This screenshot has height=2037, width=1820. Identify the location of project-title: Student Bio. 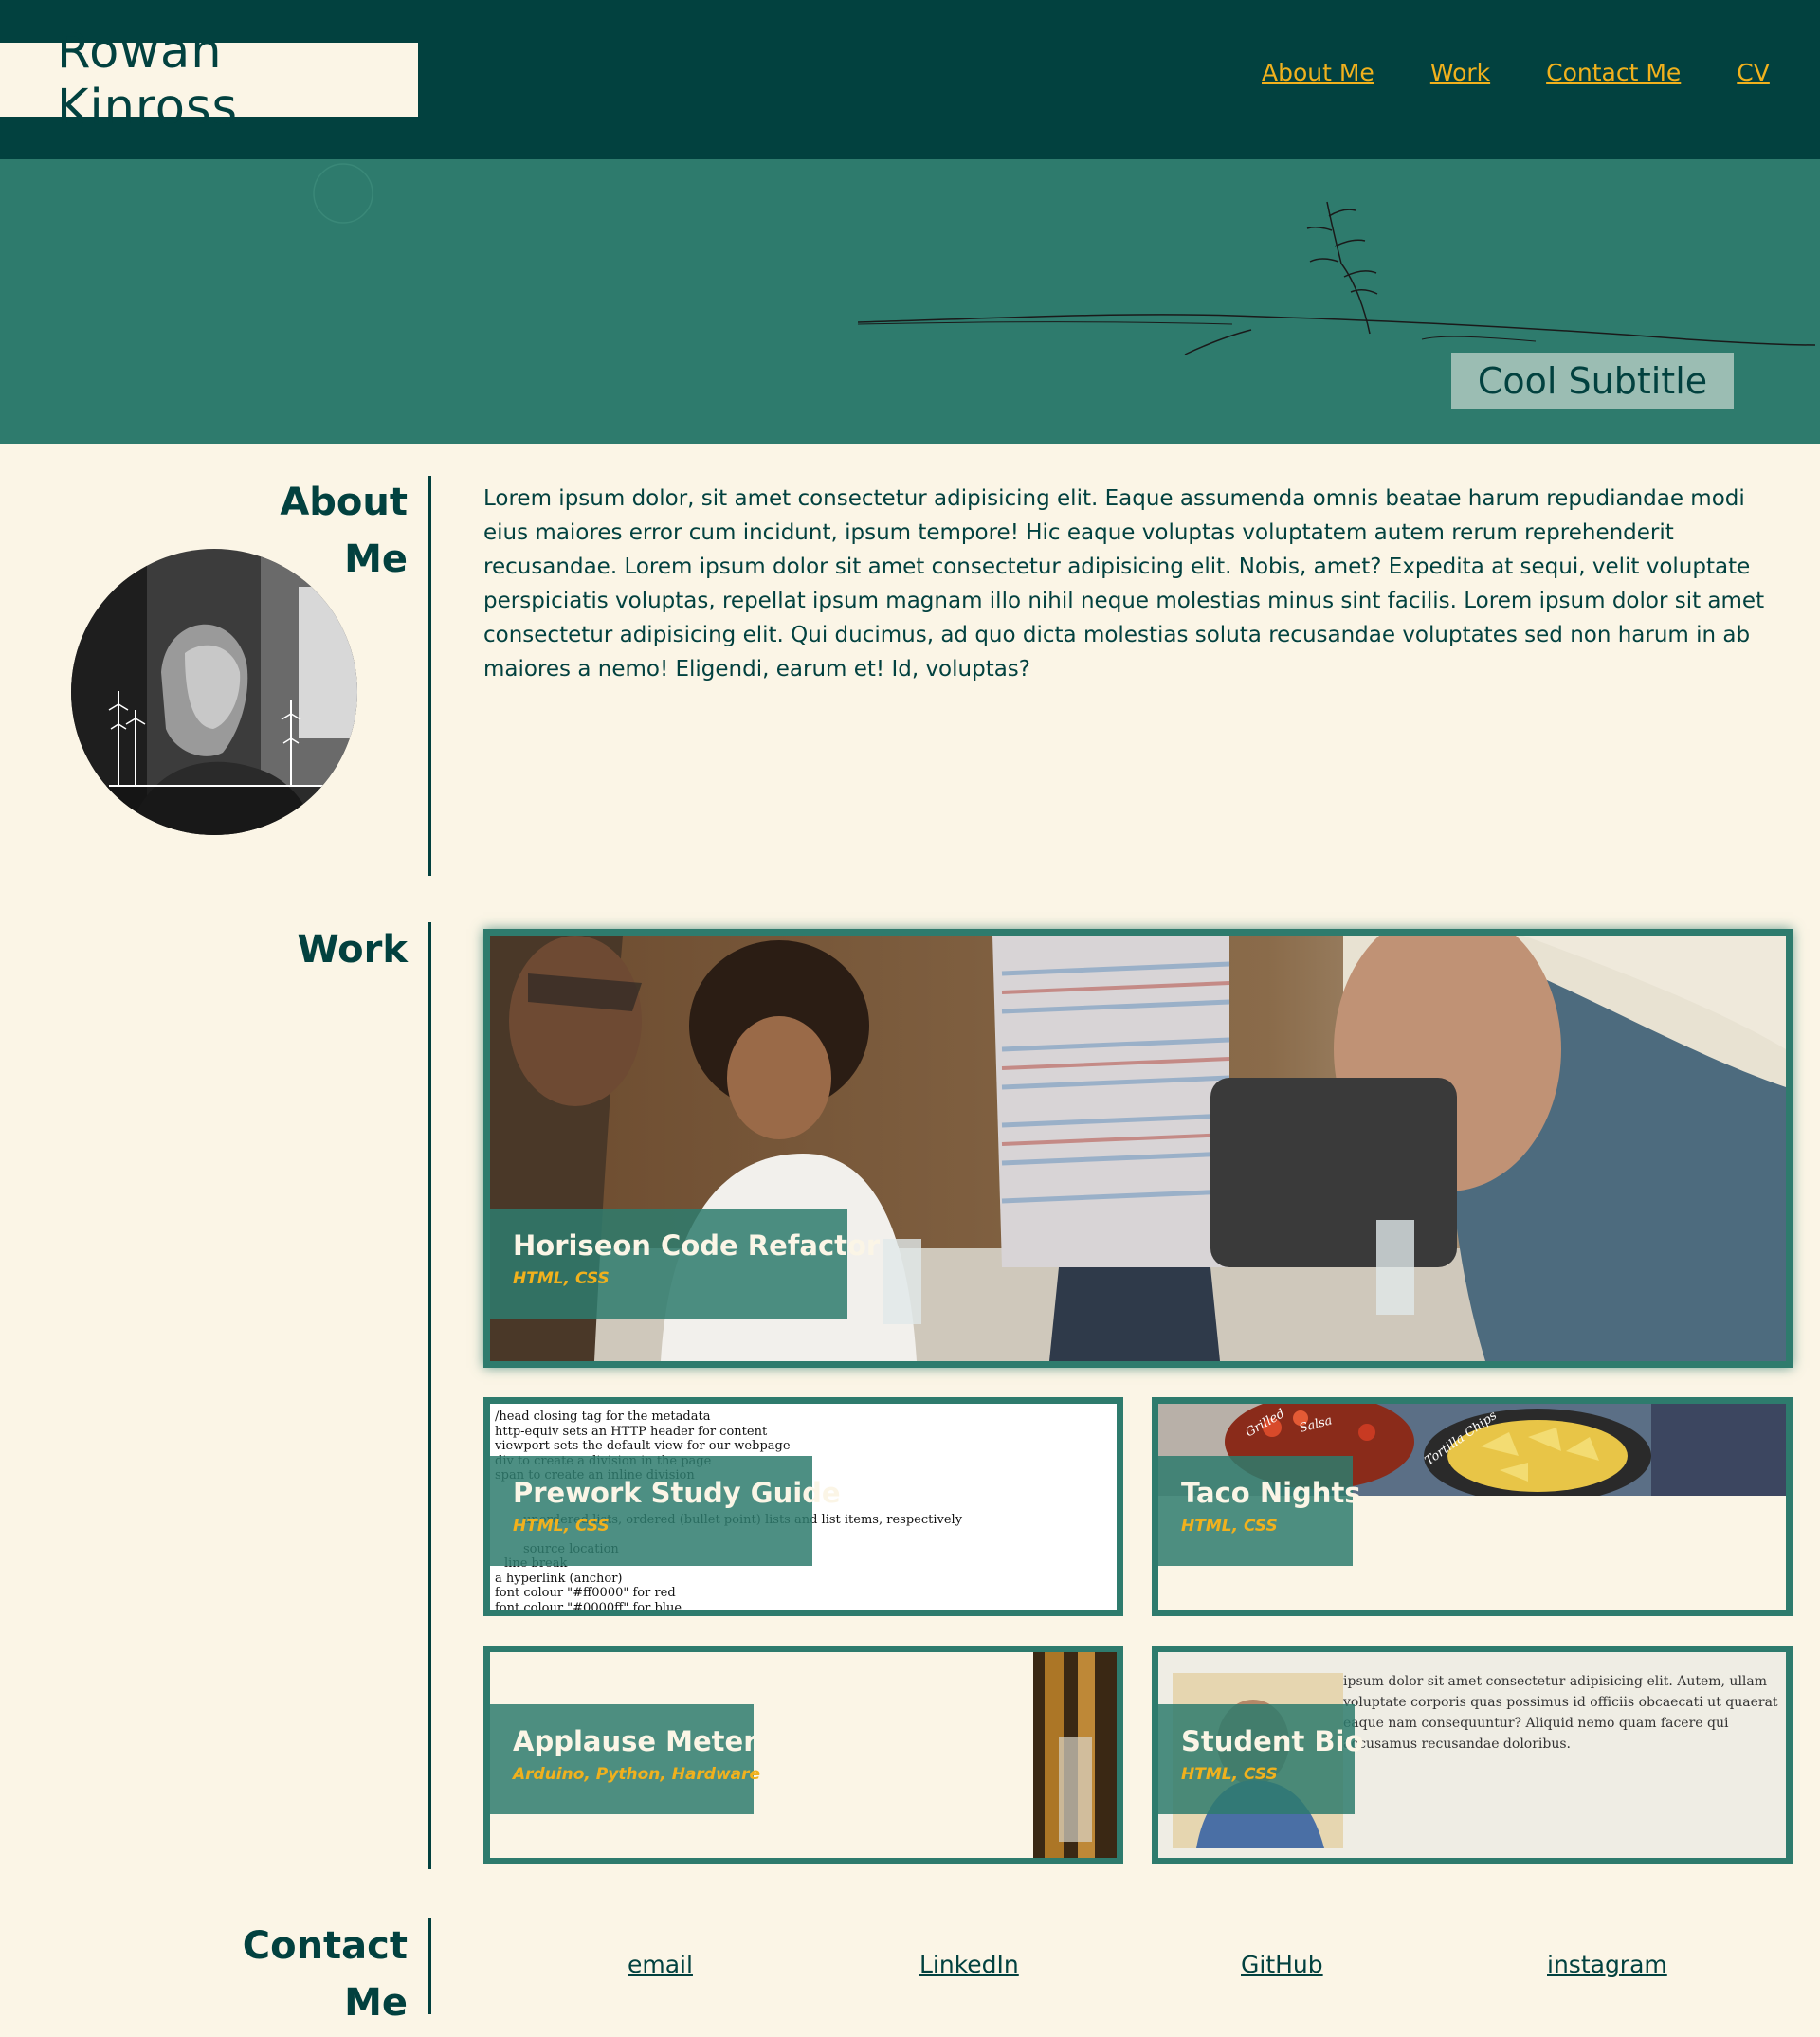
(1272, 1741).